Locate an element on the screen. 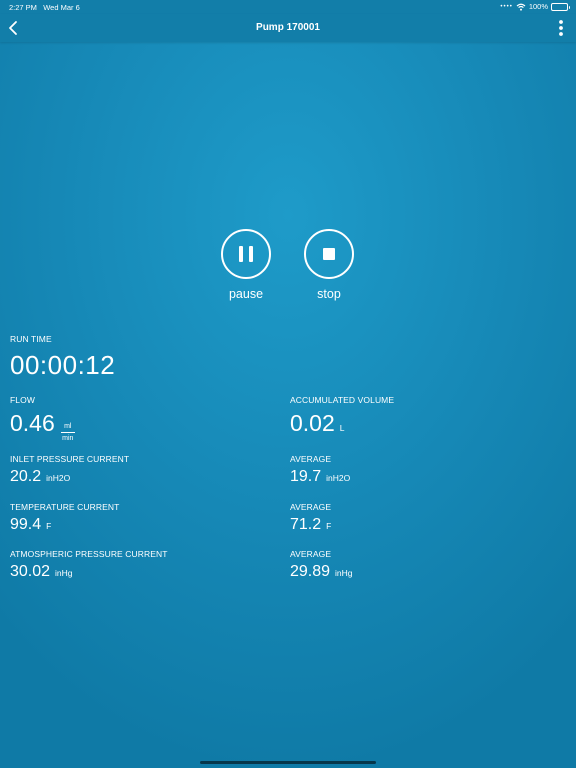 The width and height of the screenshot is (576, 768). status-clock: 2:27 PM is located at coordinates (23, 7).